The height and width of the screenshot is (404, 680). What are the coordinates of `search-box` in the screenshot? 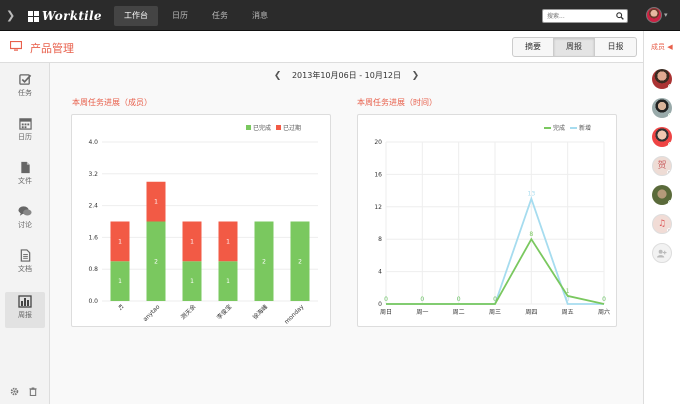 It's located at (585, 16).